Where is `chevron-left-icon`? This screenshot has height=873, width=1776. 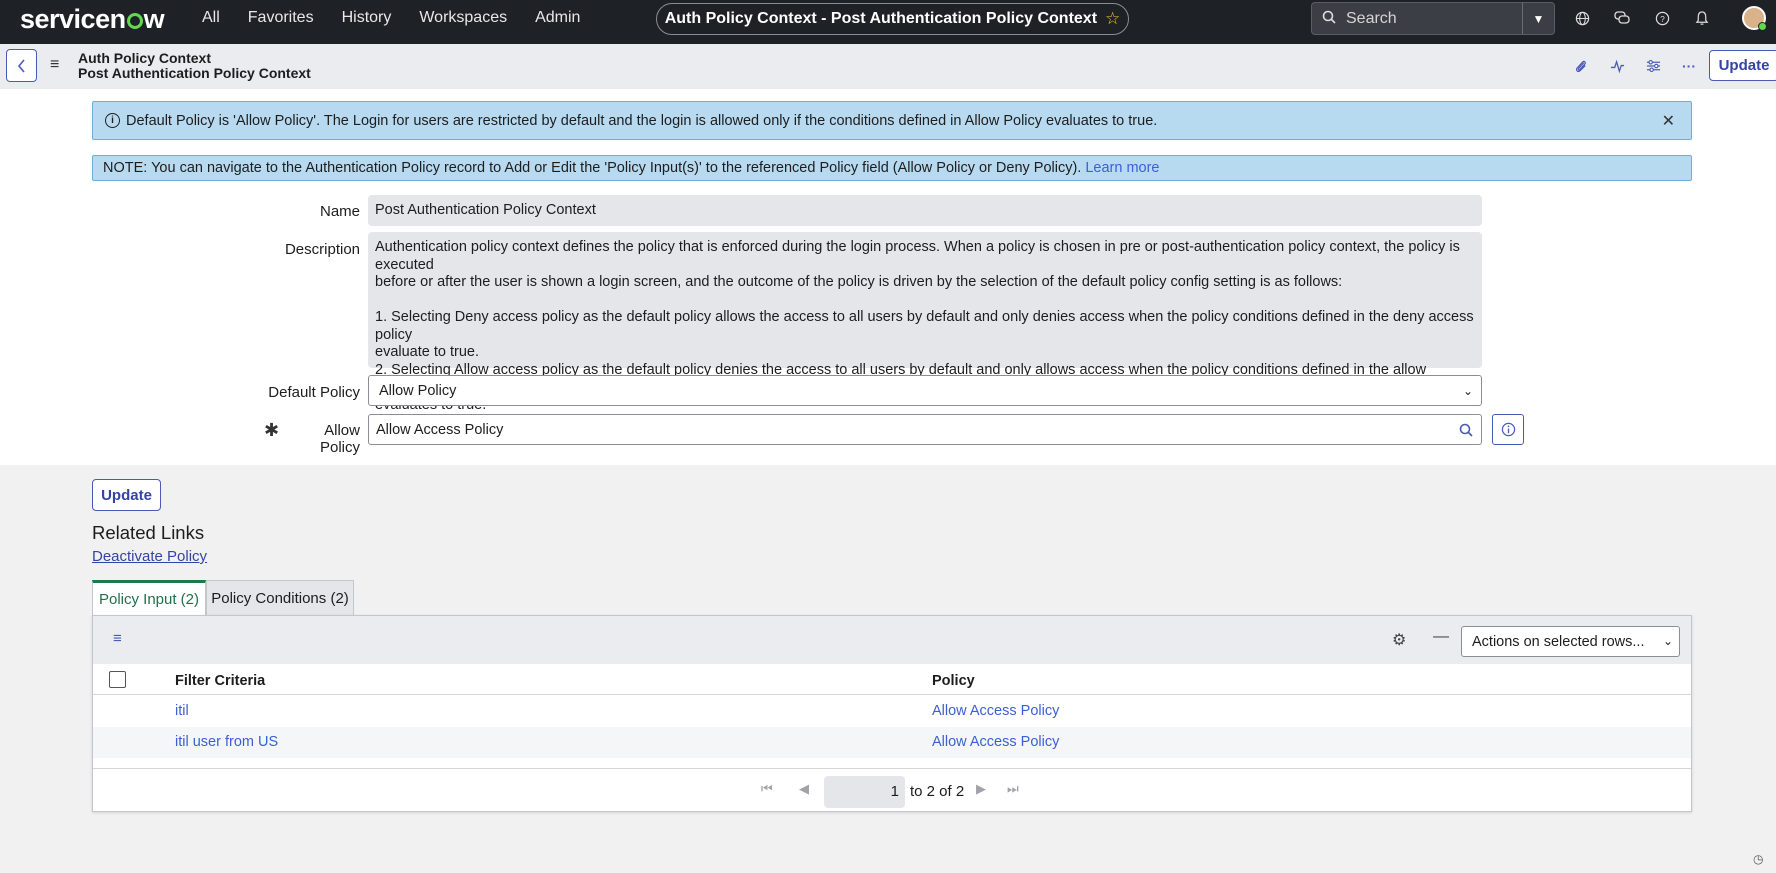
chevron-left-icon is located at coordinates (21, 65).